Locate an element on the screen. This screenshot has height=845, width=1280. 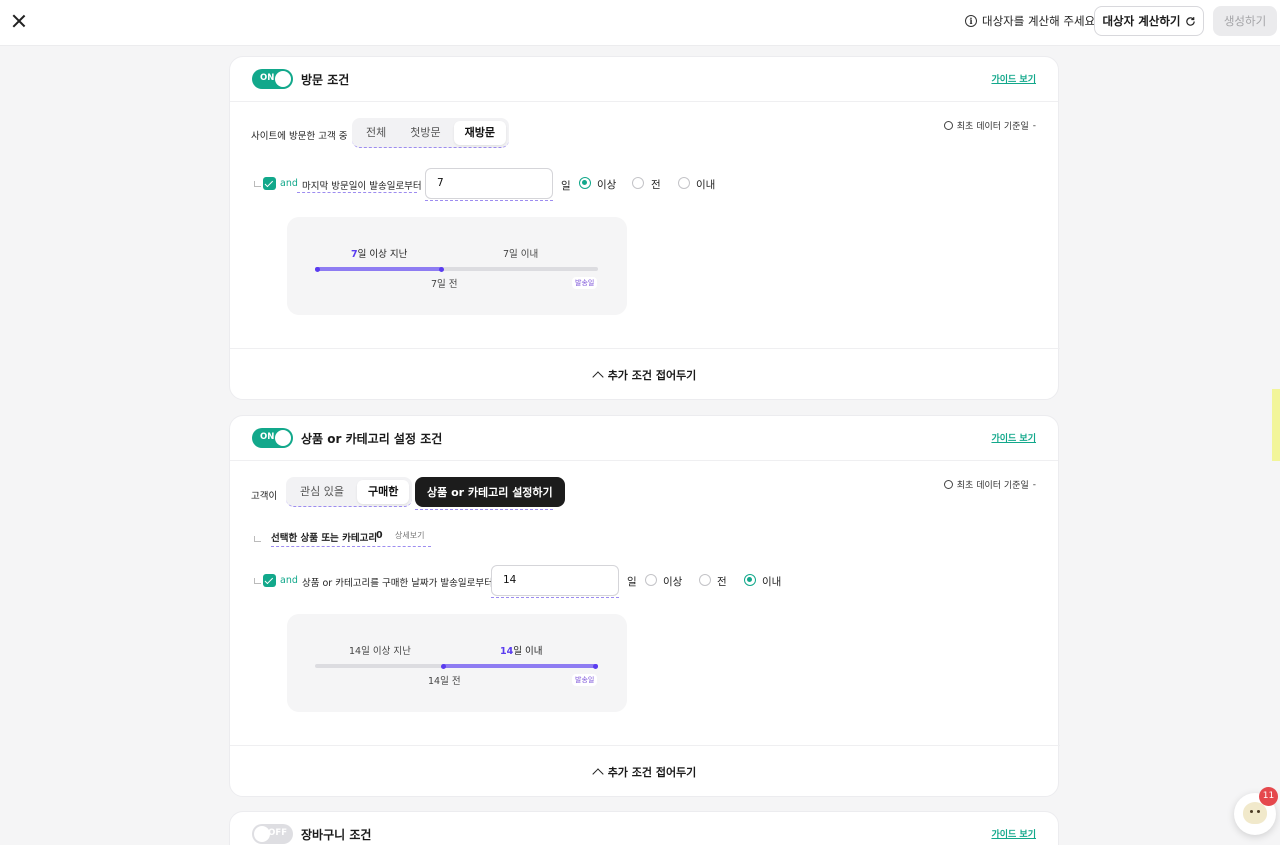
top-bar: i 대상자를 계산해 주세요. 대상자 계산하기 생성하기 is located at coordinates (640, 23).